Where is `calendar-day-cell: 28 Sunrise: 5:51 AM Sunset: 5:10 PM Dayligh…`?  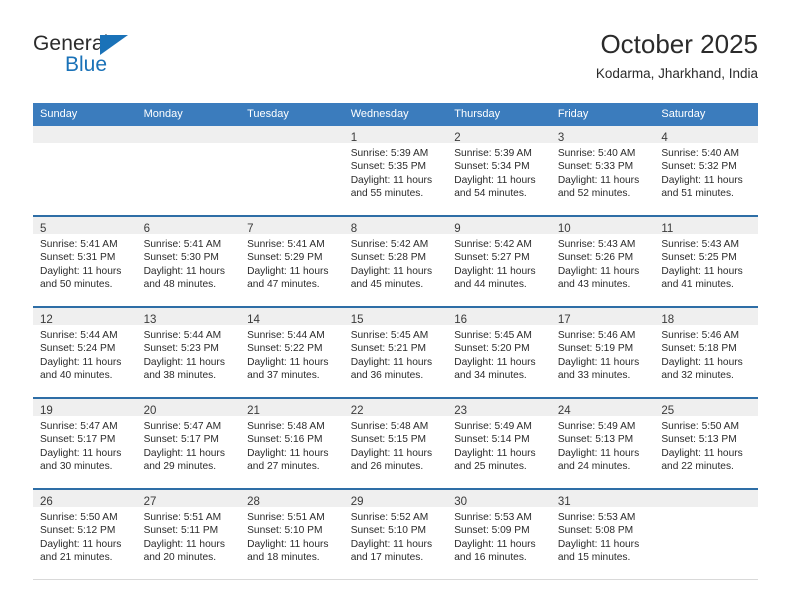
calendar-day-cell: 28 Sunrise: 5:51 AM Sunset: 5:10 PM Dayligh… is located at coordinates (292, 534).